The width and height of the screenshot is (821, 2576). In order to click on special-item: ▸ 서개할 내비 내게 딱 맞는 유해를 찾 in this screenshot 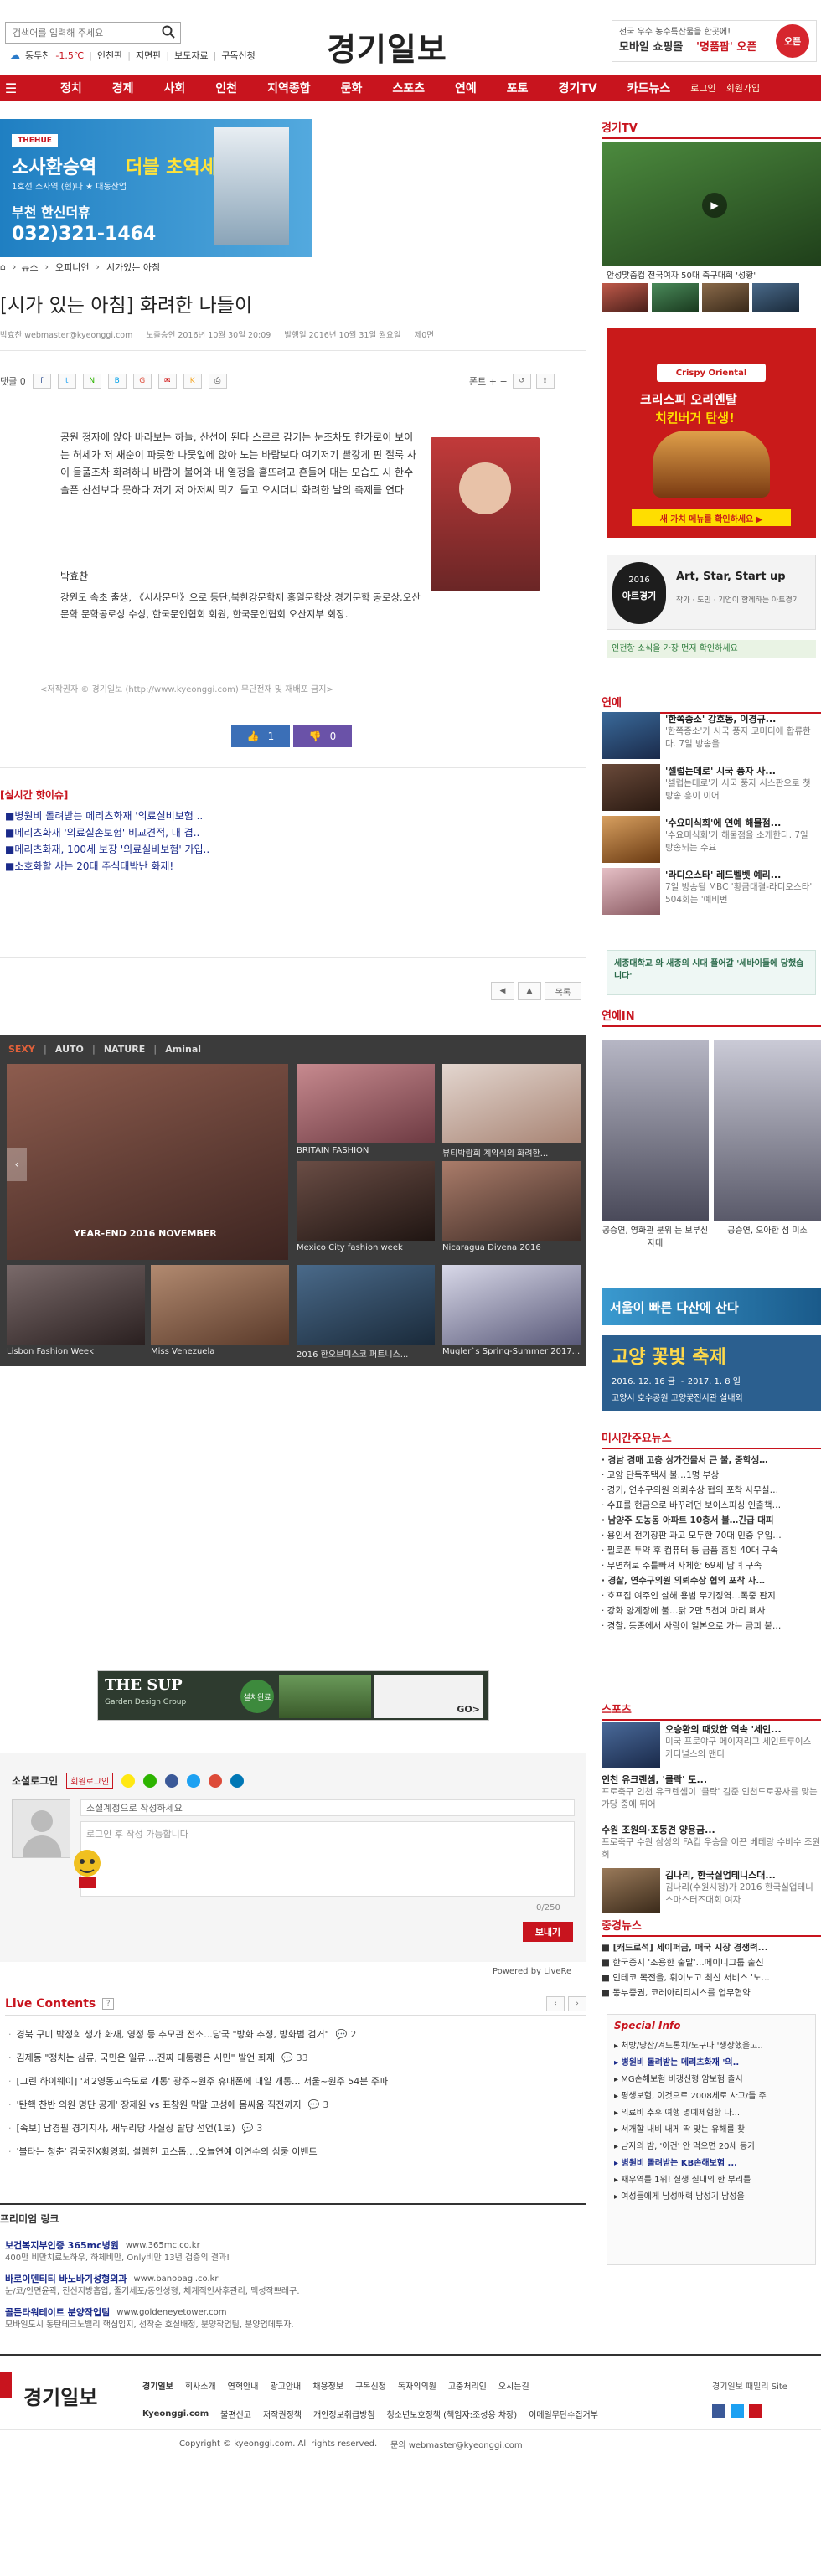, I will do `click(712, 2130)`.